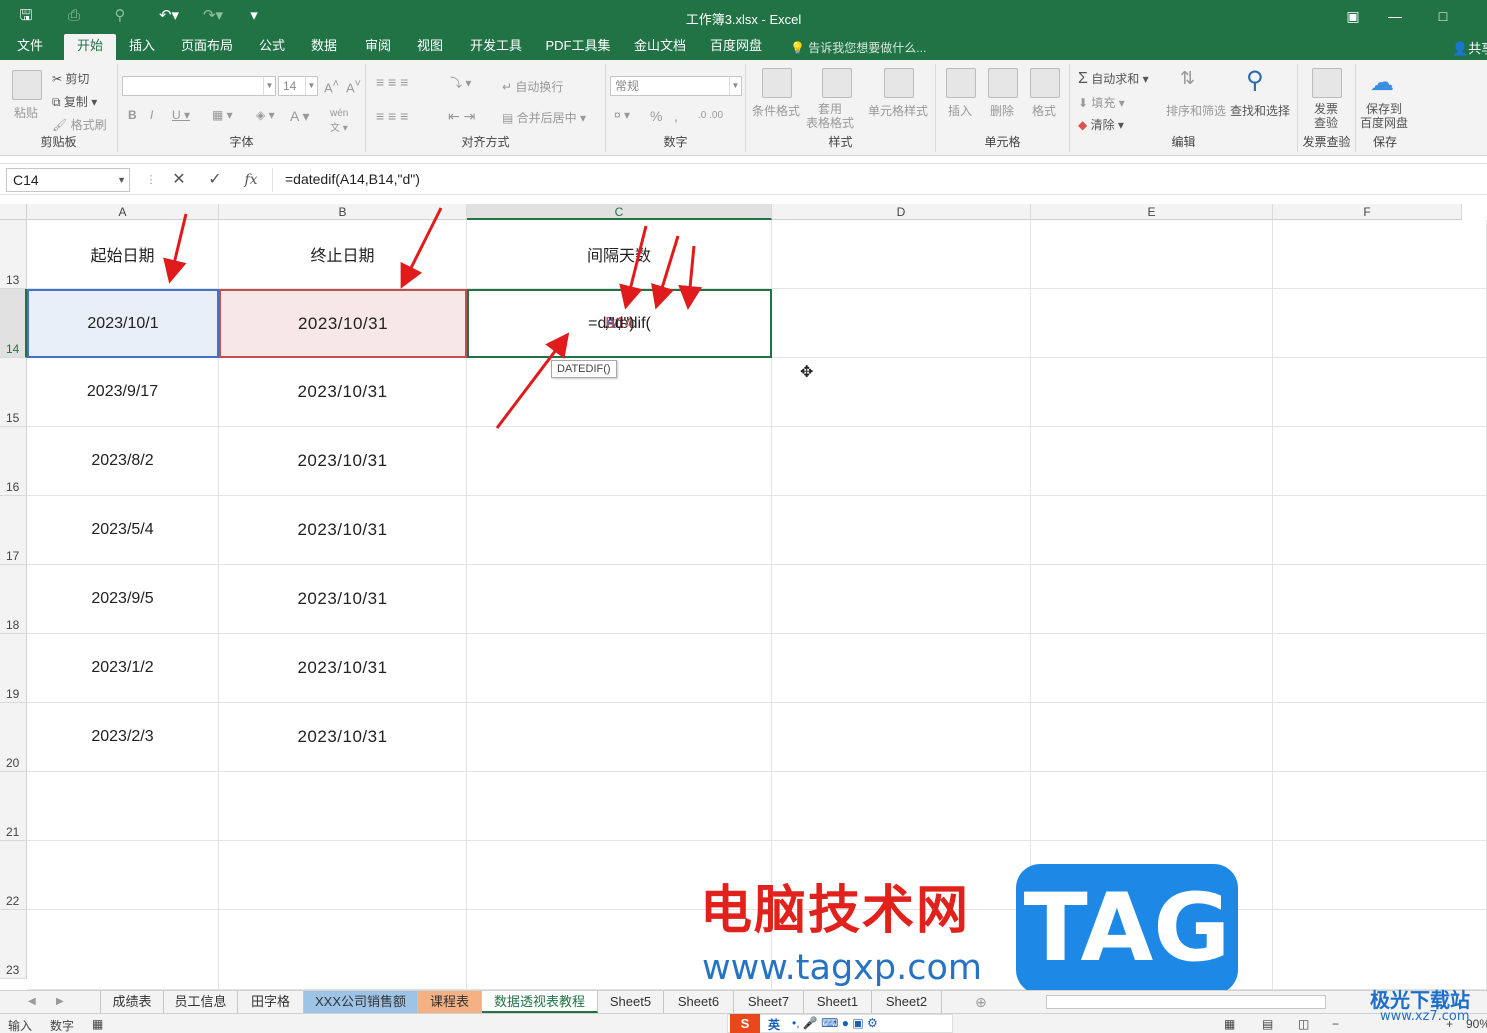  What do you see at coordinates (835, 1023) in the screenshot?
I see `ime-tools-icon: •, 🎤 ⌨ ● ▣ ⚙` at bounding box center [835, 1023].